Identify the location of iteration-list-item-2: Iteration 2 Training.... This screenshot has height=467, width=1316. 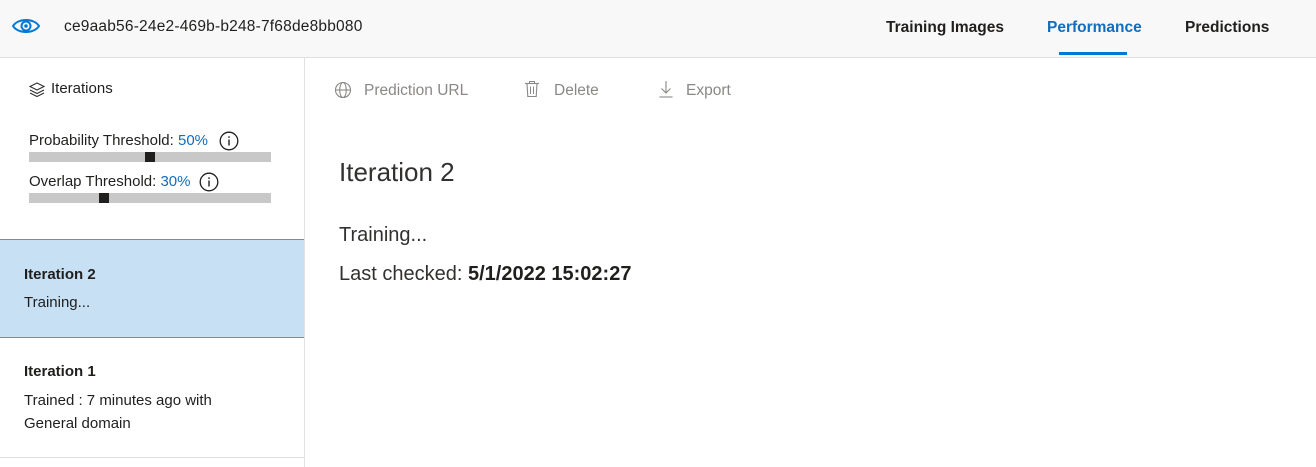
(152, 288).